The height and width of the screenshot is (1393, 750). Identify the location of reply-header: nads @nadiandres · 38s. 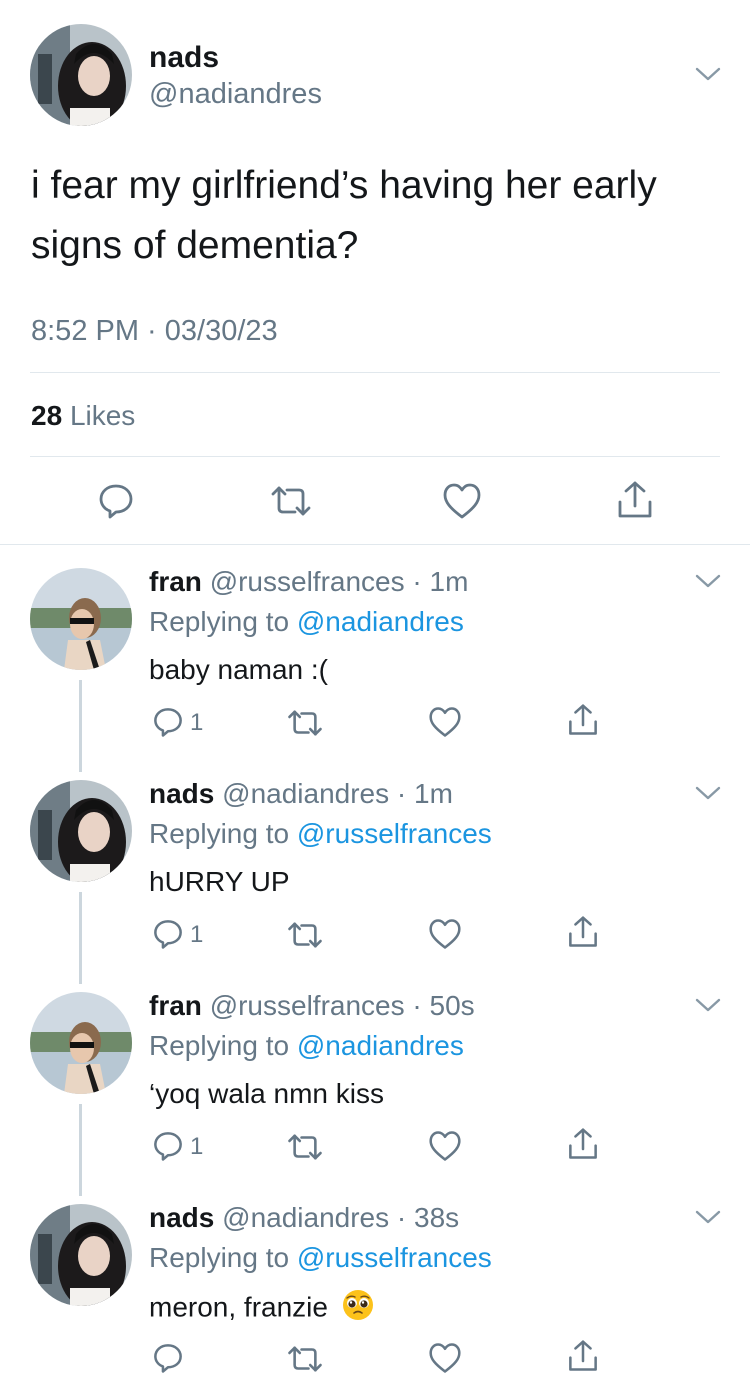
(304, 1218).